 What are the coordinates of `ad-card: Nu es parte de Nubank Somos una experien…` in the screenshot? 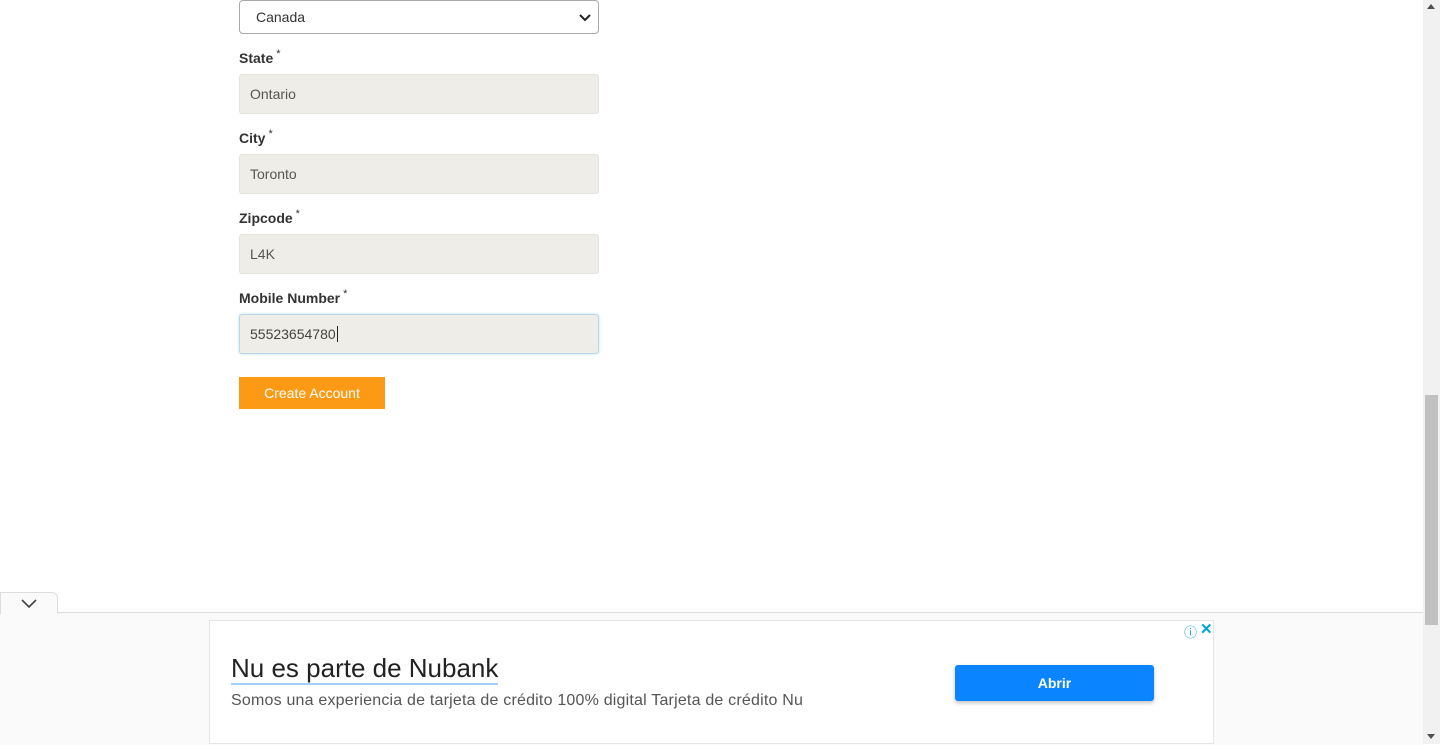 It's located at (711, 682).